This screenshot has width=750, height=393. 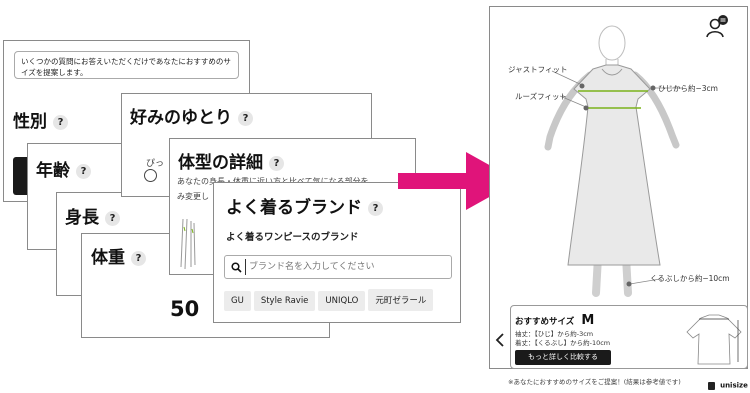 What do you see at coordinates (500, 340) in the screenshot?
I see `chevron-left-icon` at bounding box center [500, 340].